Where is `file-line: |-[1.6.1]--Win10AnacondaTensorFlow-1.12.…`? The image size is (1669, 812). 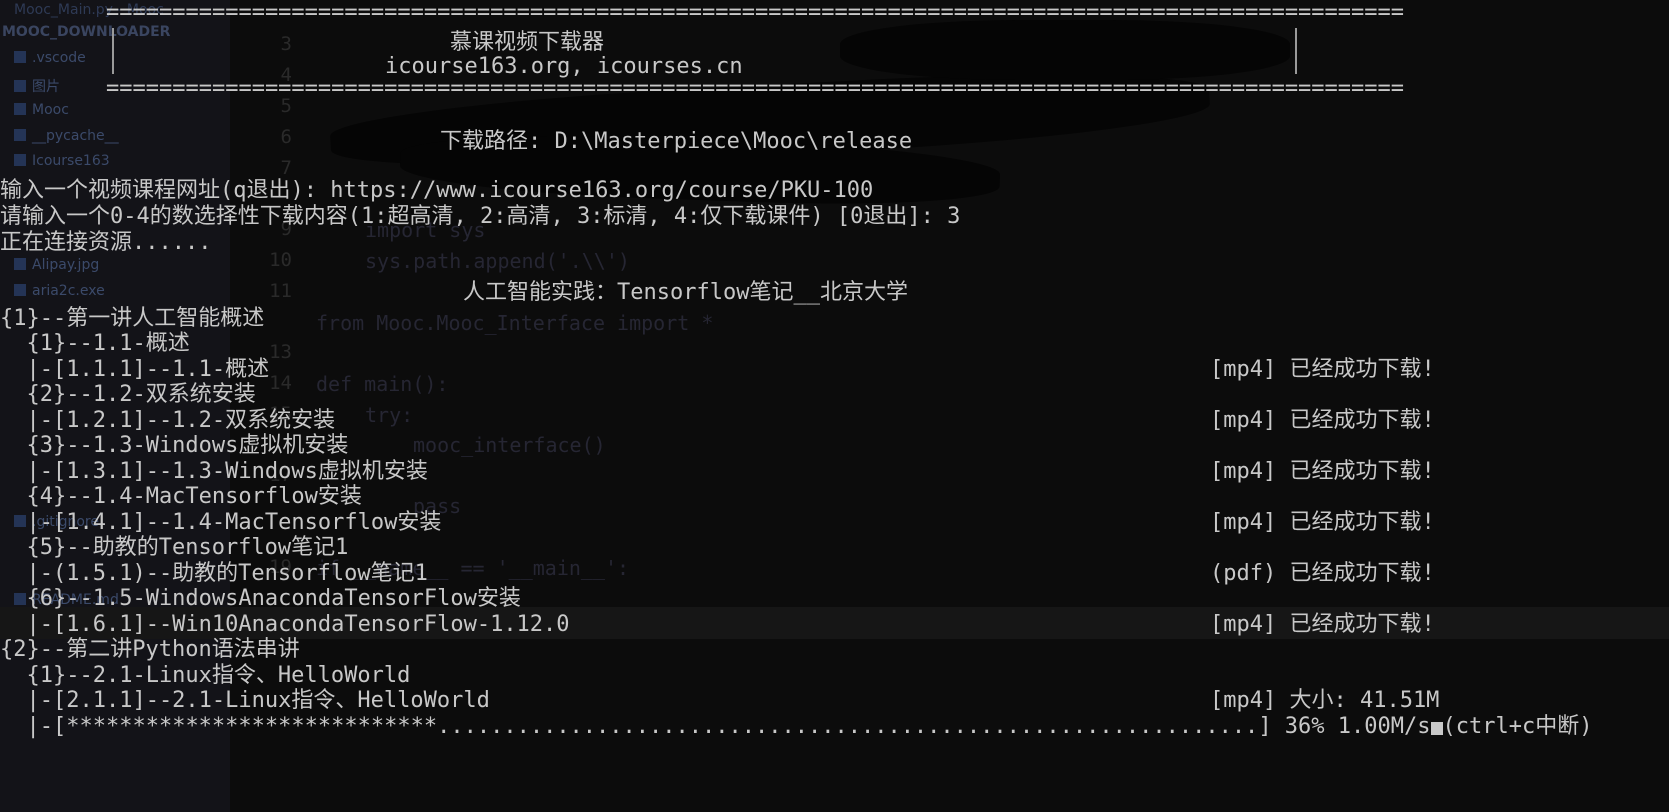 file-line: |-[1.6.1]--Win10AnacondaTensorFlow-1.12.… is located at coordinates (717, 624).